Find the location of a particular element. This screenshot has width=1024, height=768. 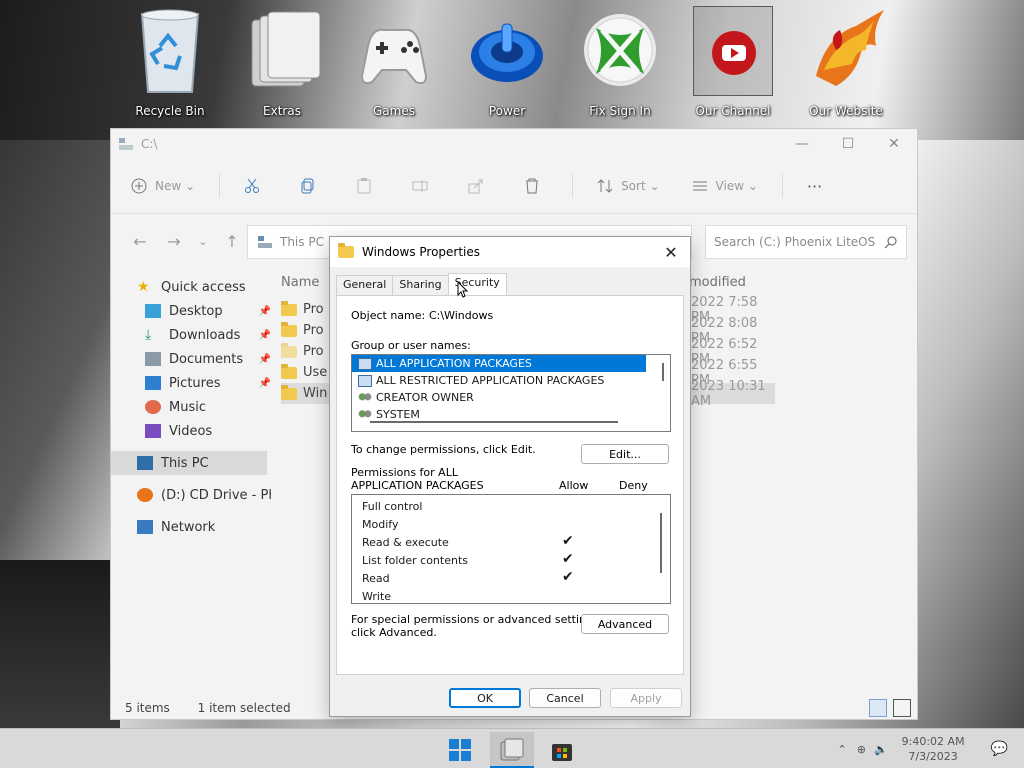

maximize-button: ☐ is located at coordinates (848, 144).